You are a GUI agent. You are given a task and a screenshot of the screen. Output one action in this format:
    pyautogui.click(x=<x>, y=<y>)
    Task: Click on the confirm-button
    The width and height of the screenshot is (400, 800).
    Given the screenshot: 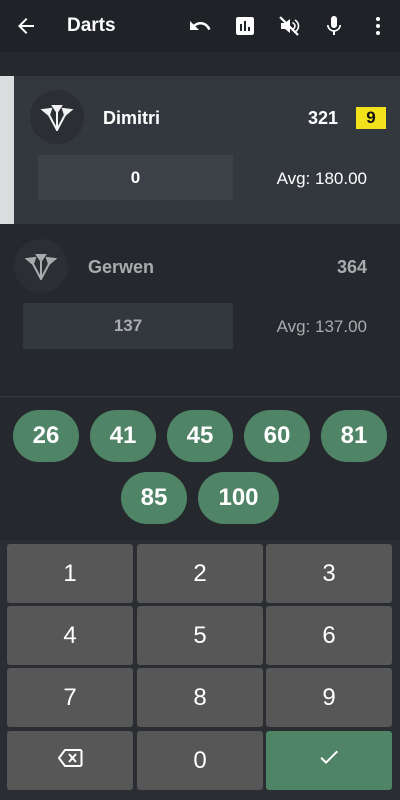 What is the action you would take?
    pyautogui.click(x=329, y=760)
    